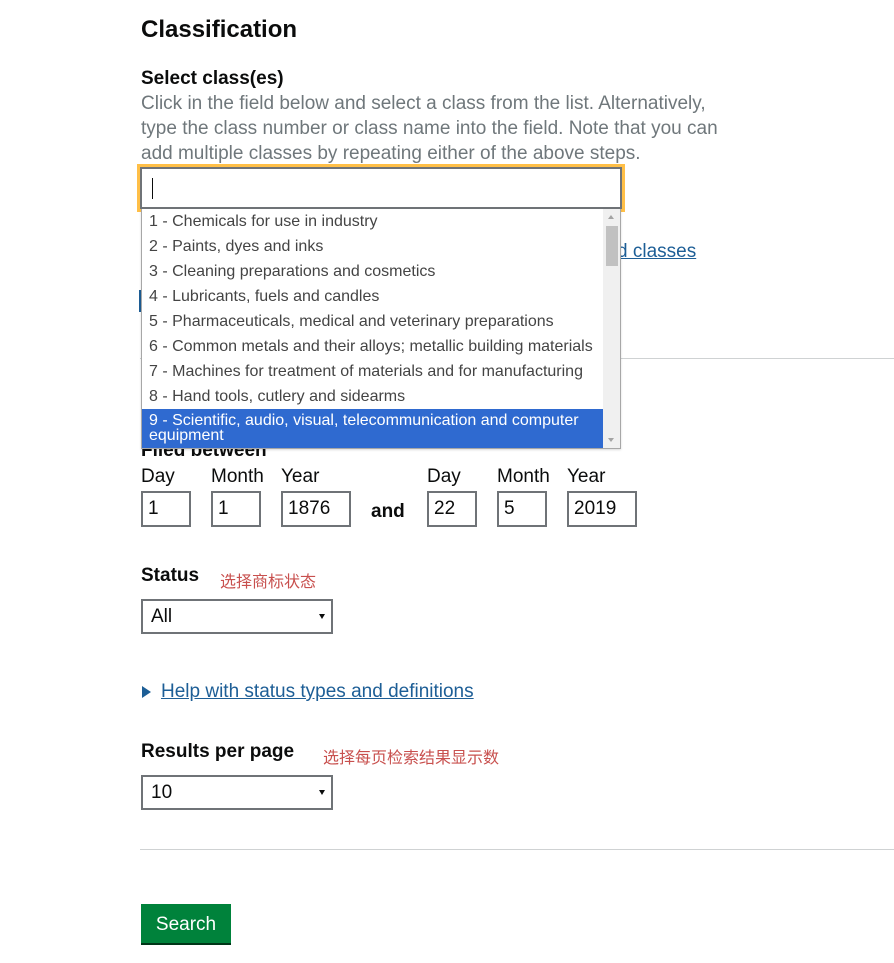 Image resolution: width=894 pixels, height=963 pixels. What do you see at coordinates (162, 792) in the screenshot?
I see `results-per-page-selected-value: 10` at bounding box center [162, 792].